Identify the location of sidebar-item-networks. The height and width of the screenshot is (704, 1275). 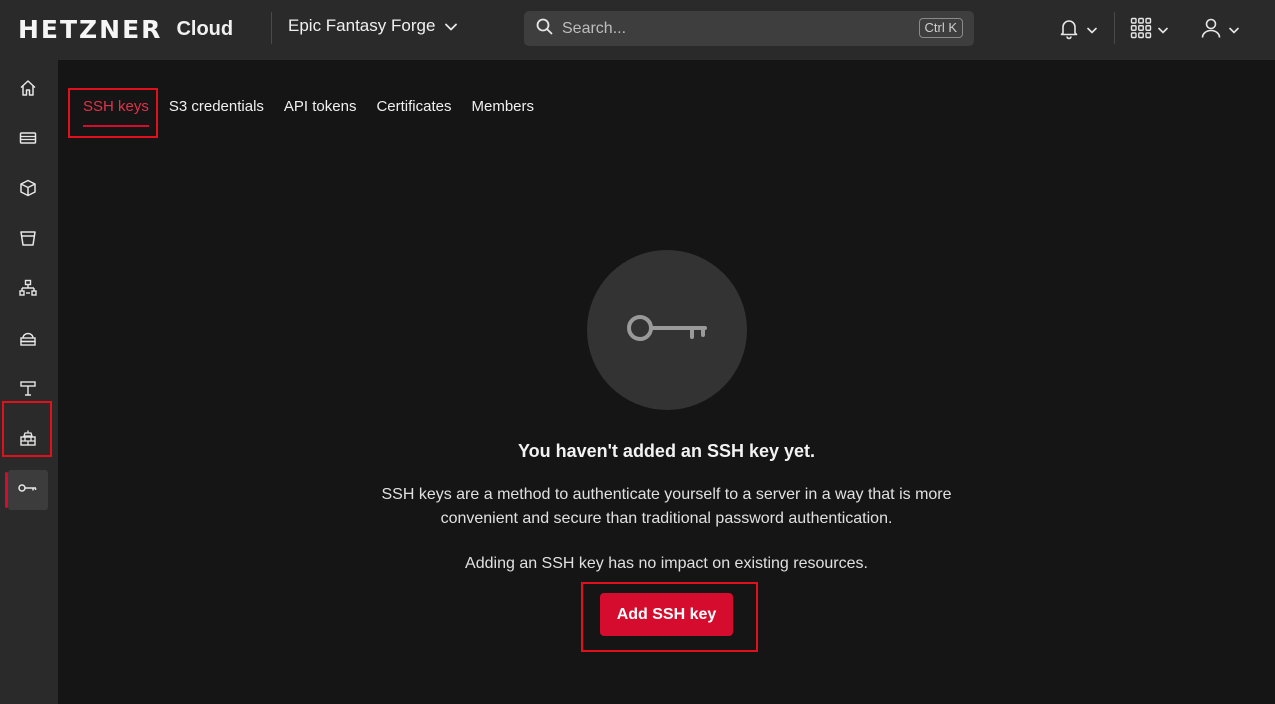
(28, 290).